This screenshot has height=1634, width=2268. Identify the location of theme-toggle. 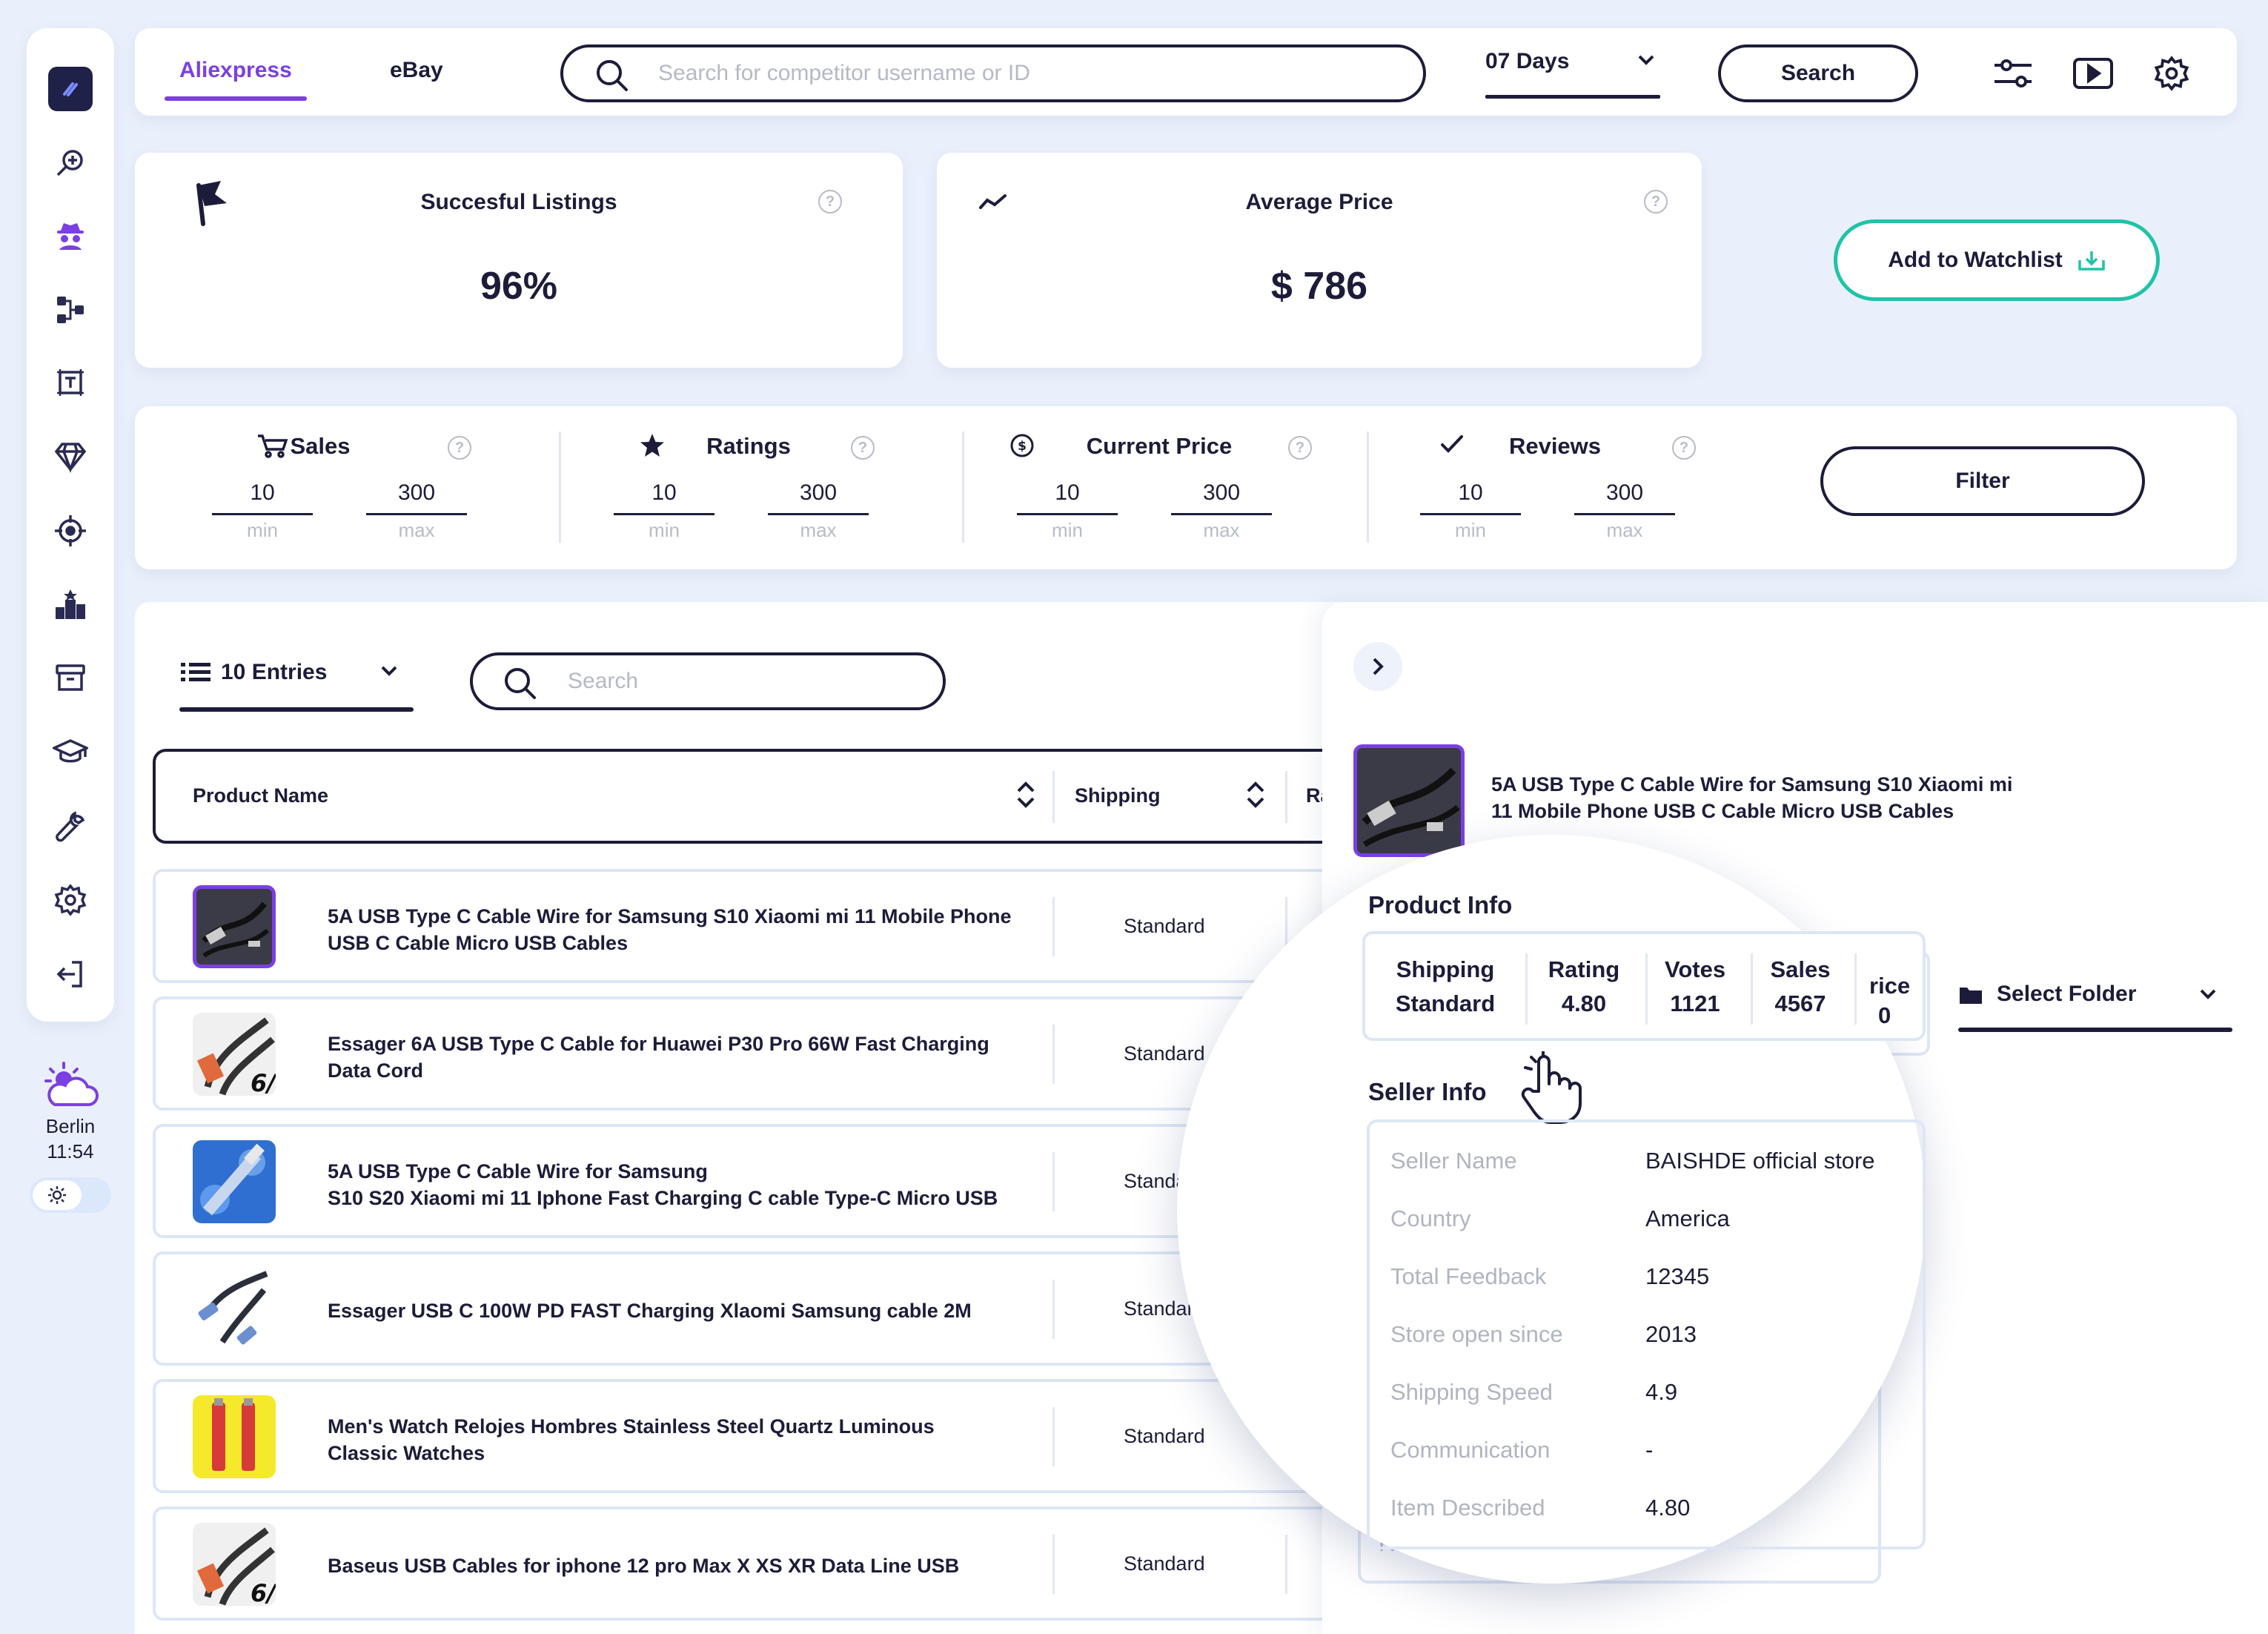
(70, 1195).